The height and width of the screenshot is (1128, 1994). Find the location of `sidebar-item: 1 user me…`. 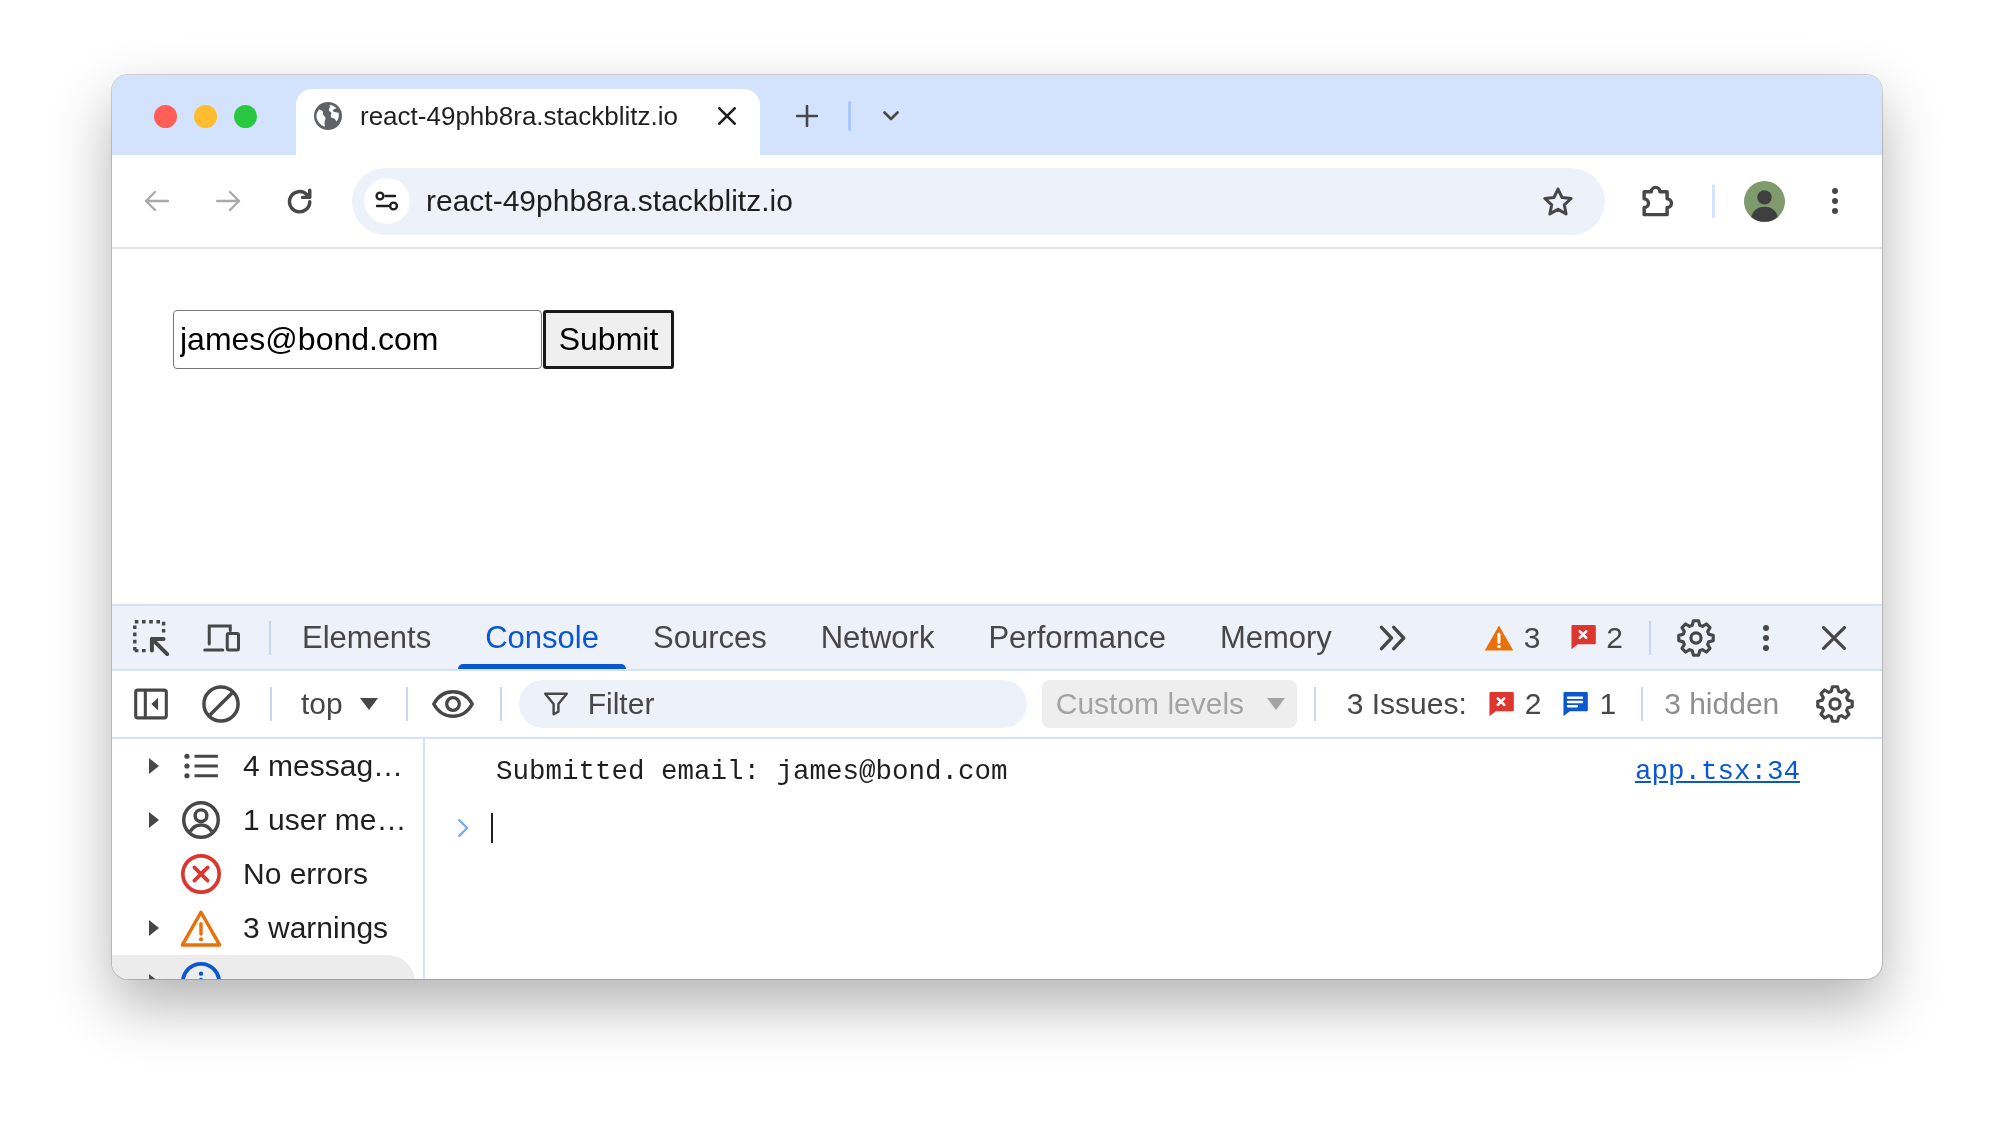

sidebar-item: 1 user me… is located at coordinates (263, 820).